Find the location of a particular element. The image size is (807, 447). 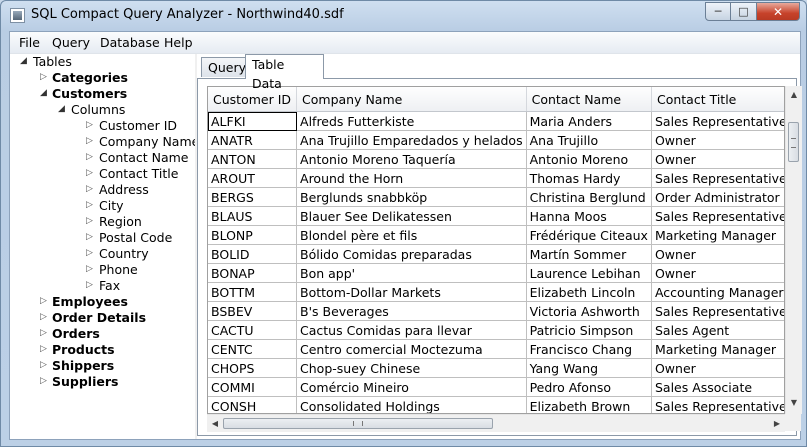

table-cell: CHOPS is located at coordinates (253, 368).